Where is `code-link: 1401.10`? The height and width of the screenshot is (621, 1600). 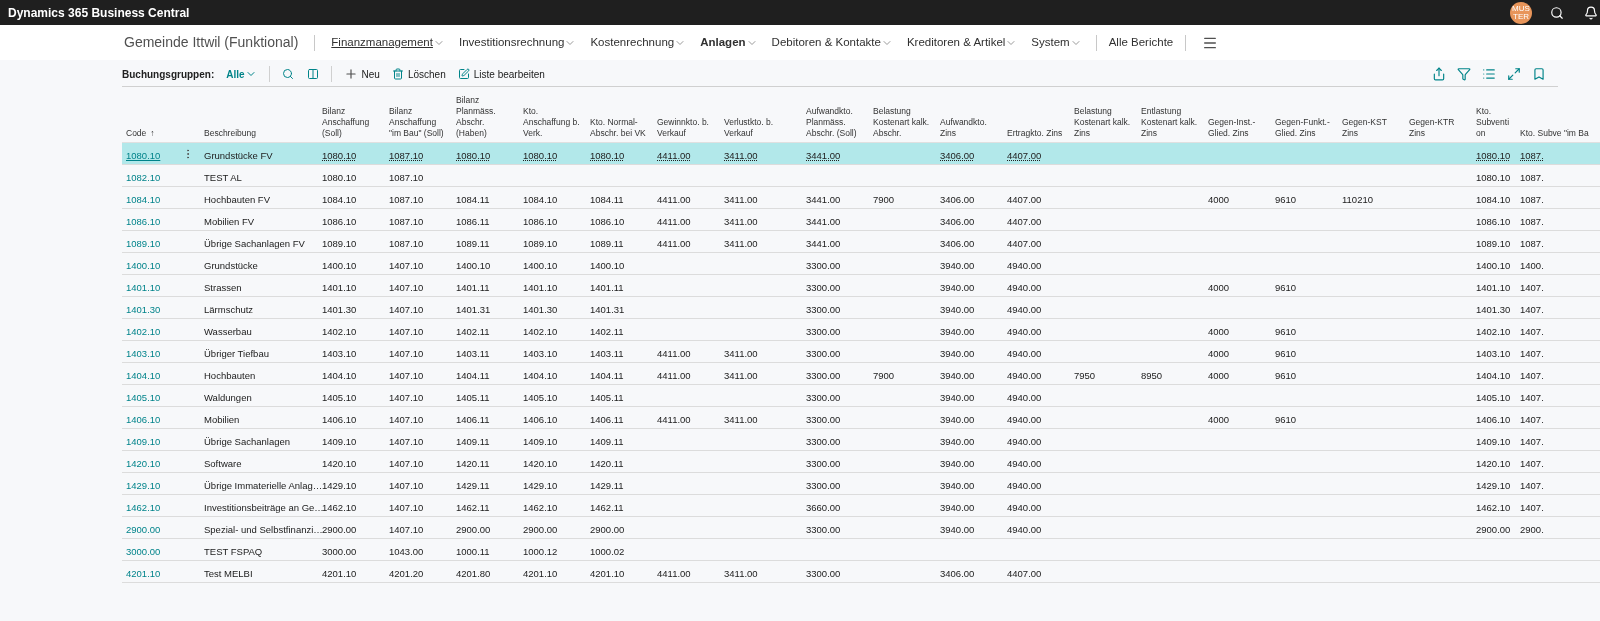
code-link: 1401.10 is located at coordinates (143, 287).